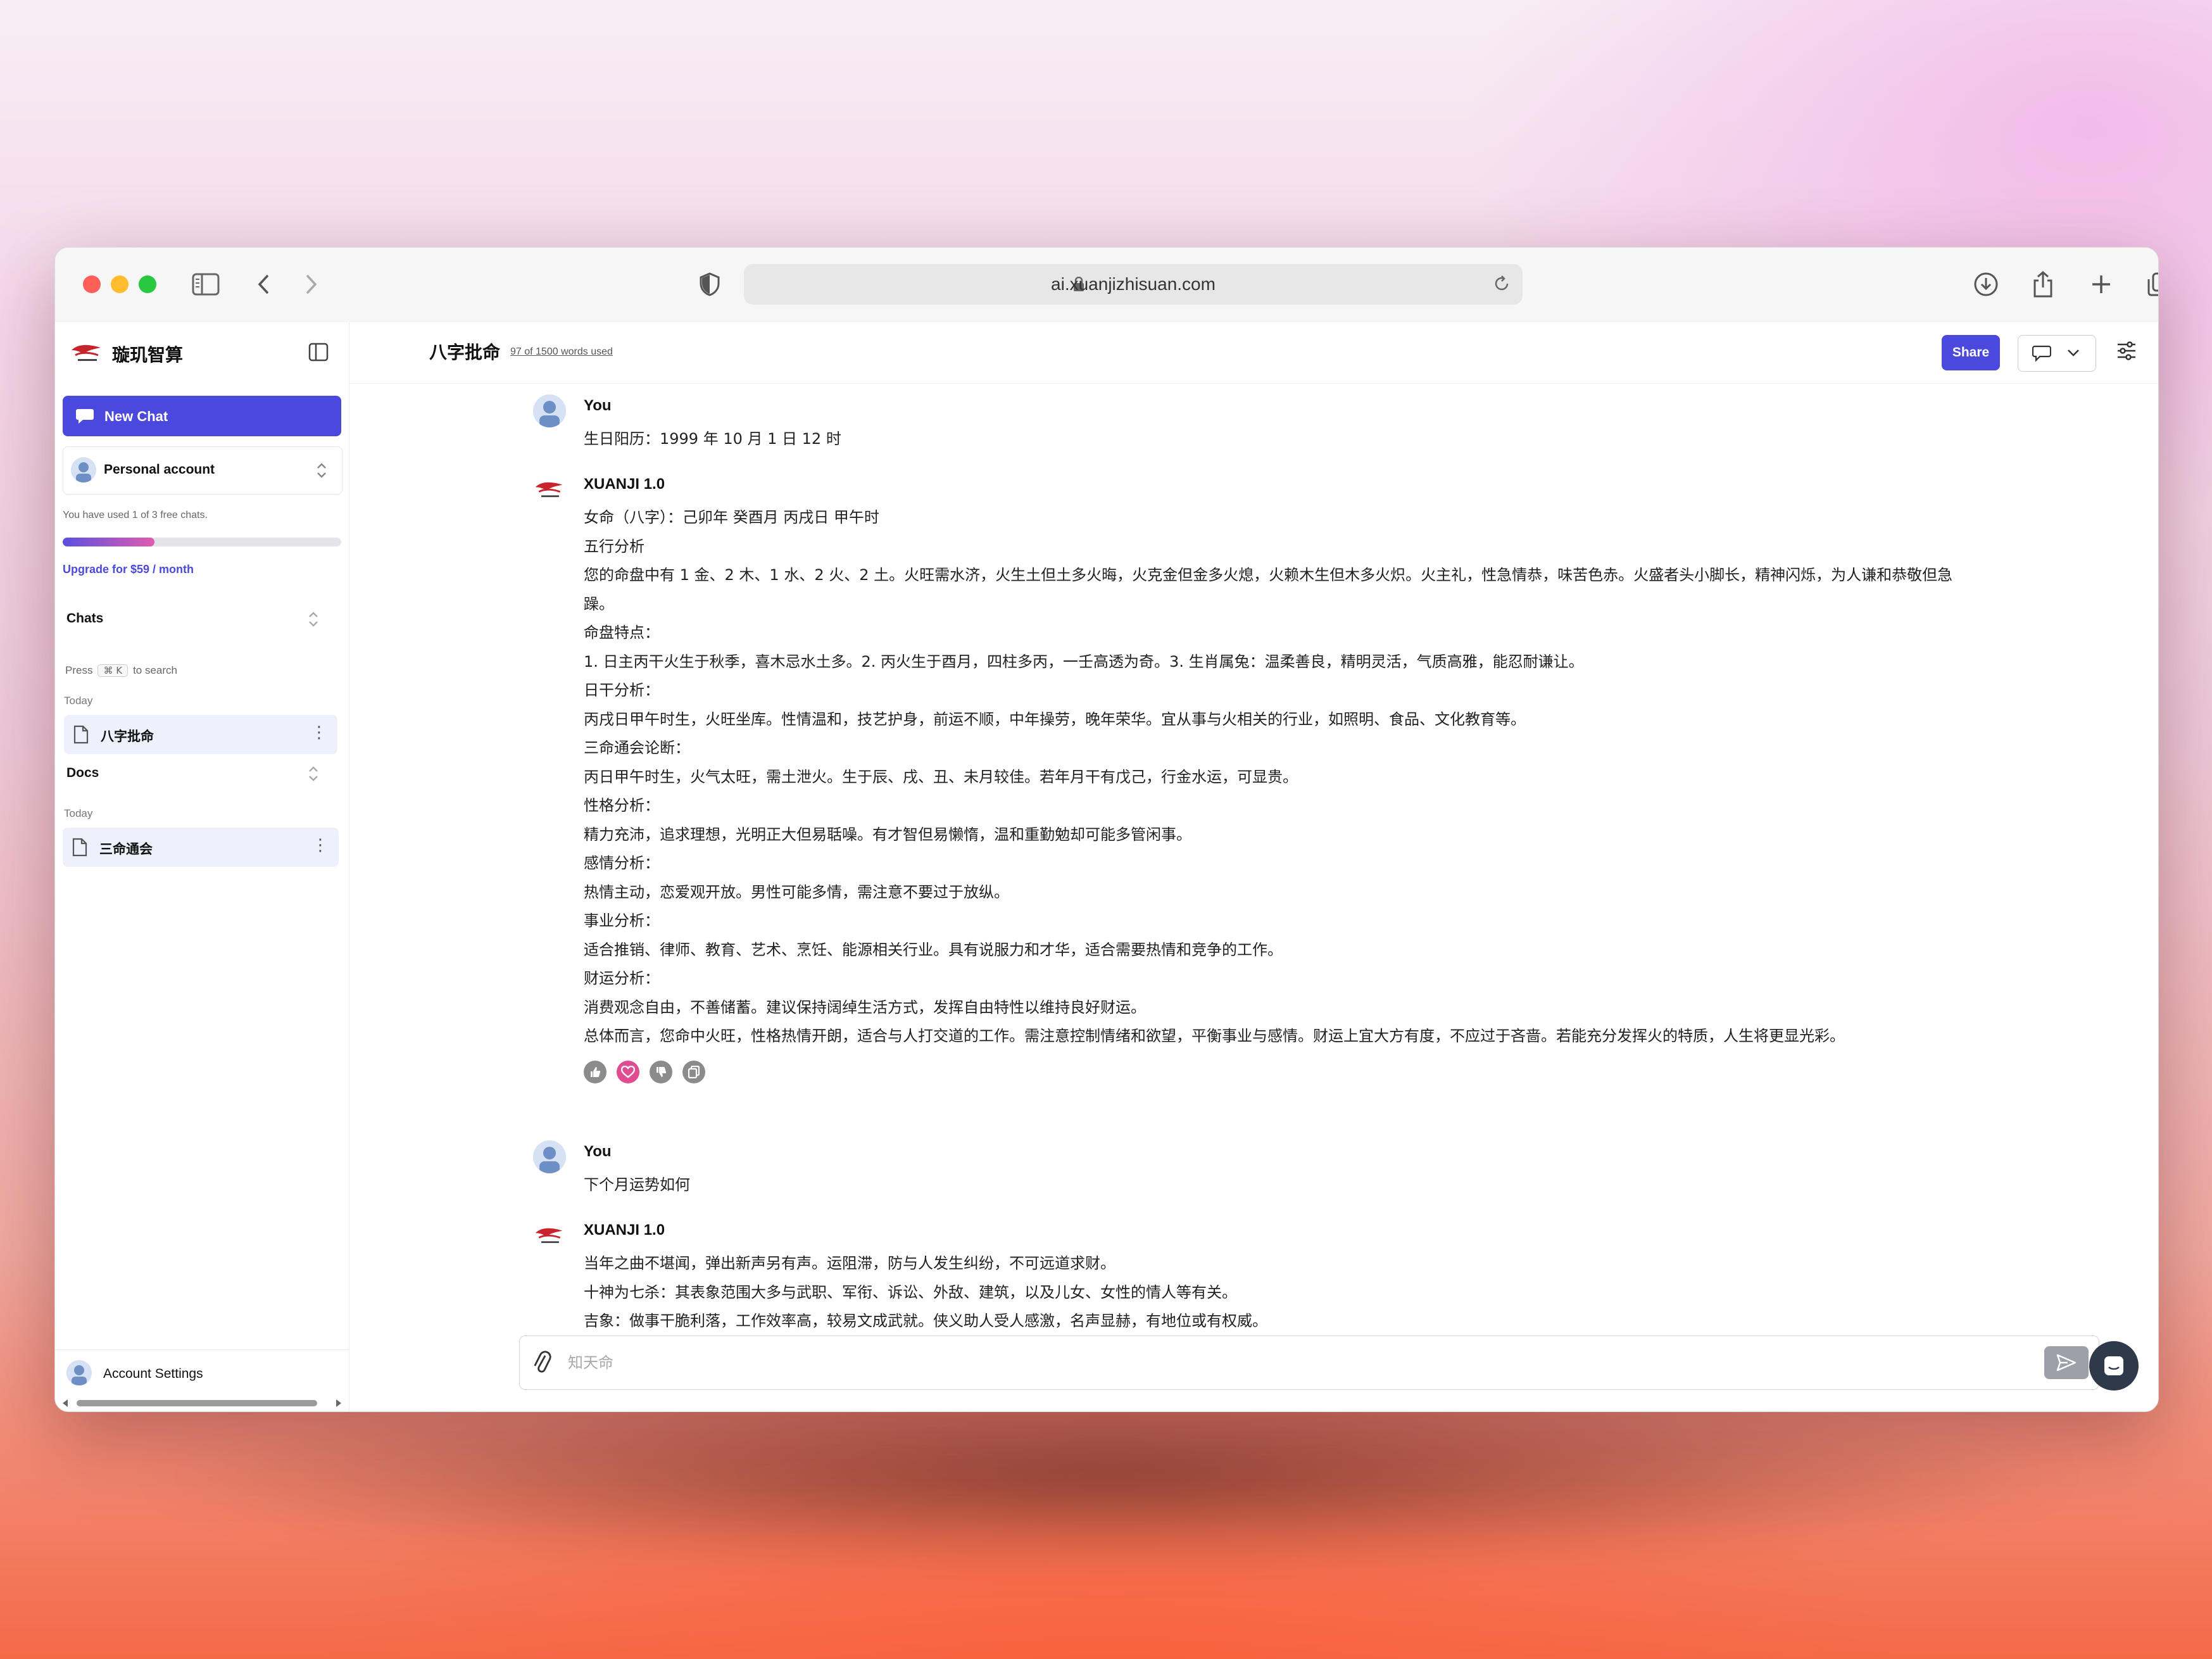  What do you see at coordinates (2041, 354) in the screenshot?
I see `comment-icon` at bounding box center [2041, 354].